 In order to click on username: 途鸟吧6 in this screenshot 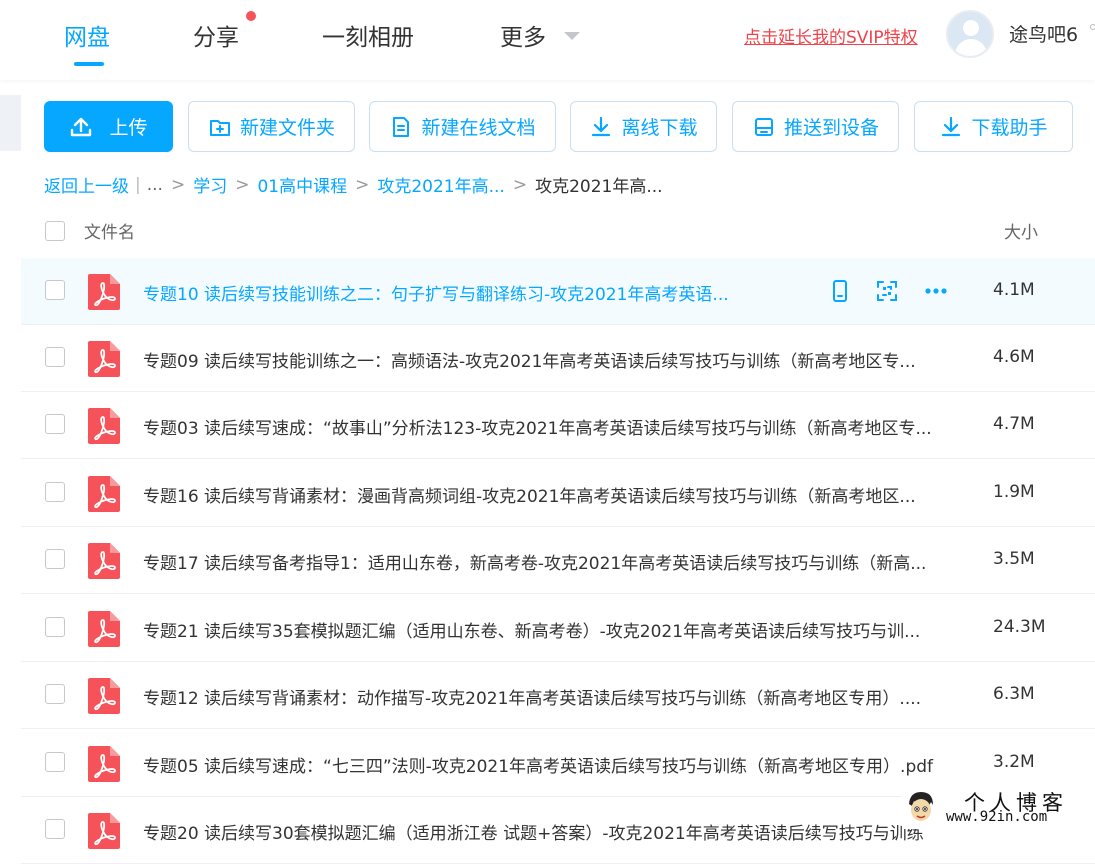, I will do `click(1043, 33)`.